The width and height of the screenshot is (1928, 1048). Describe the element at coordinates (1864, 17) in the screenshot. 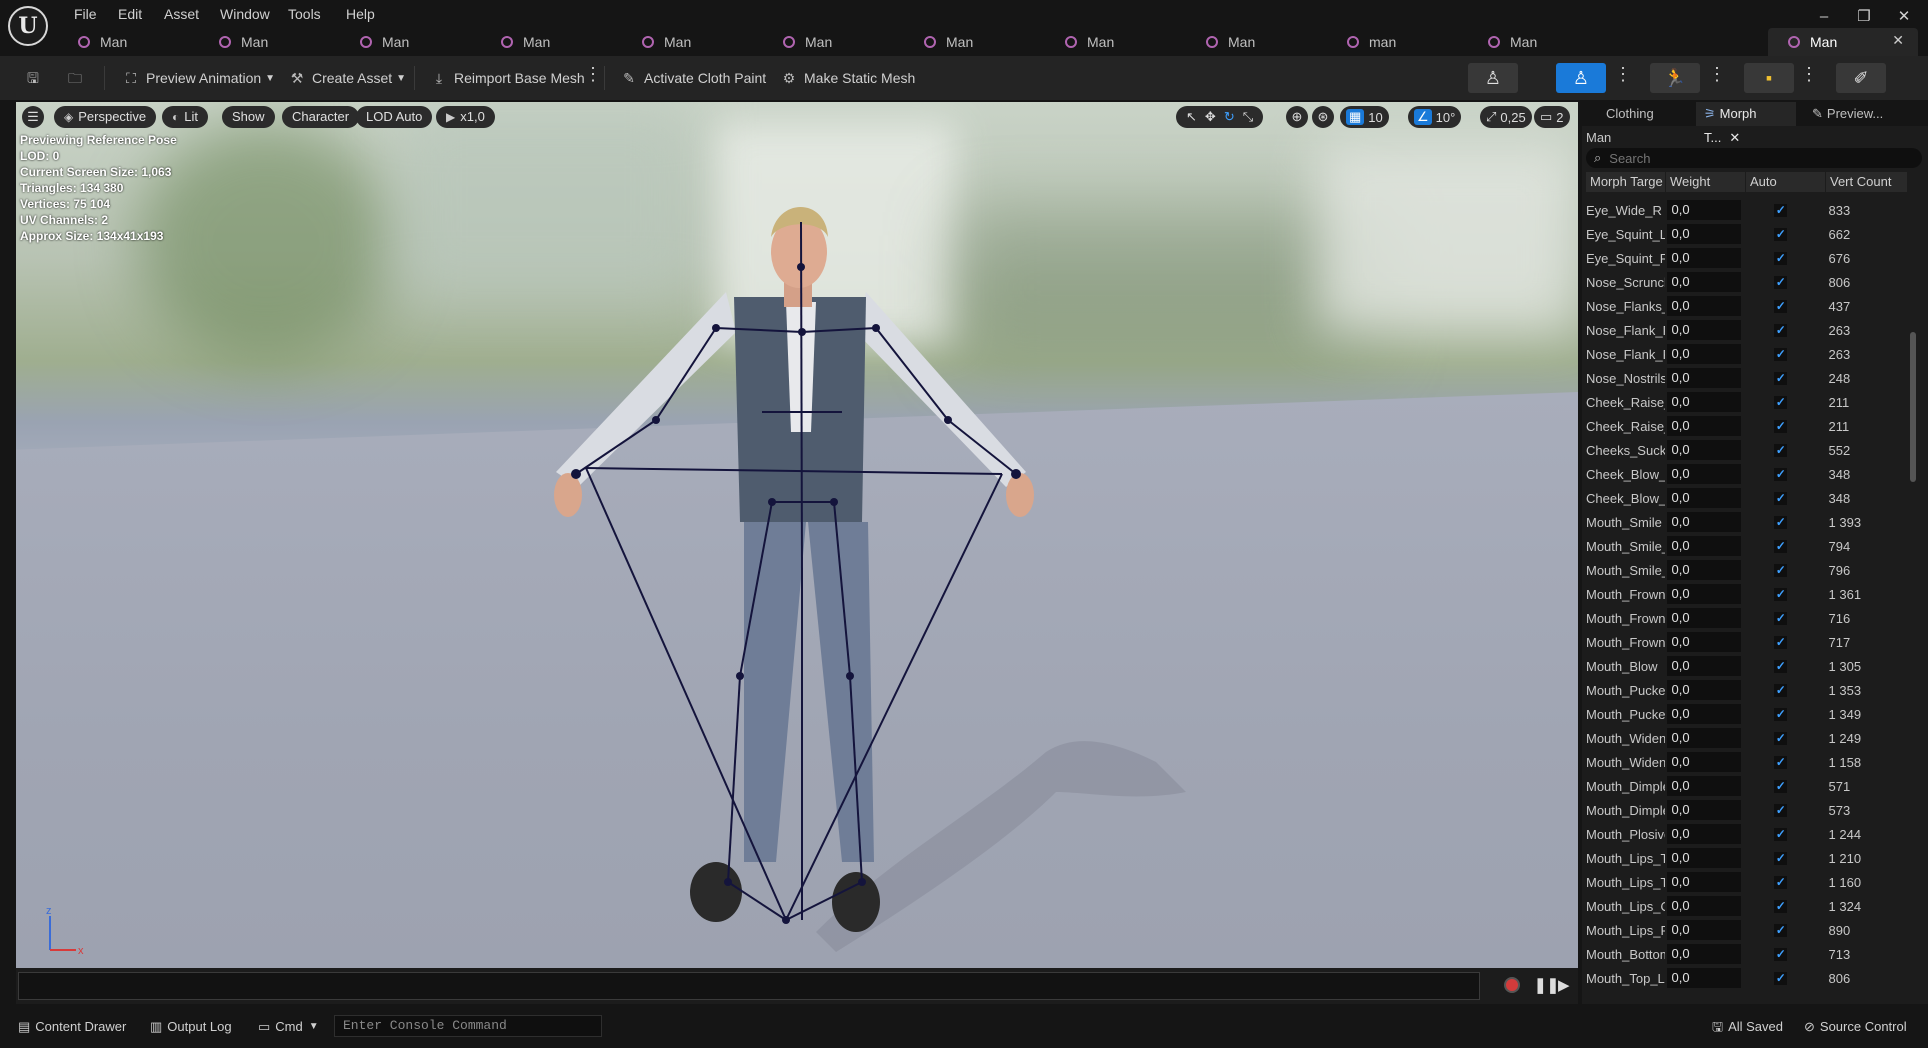

I see `restore-button: ❐` at that location.